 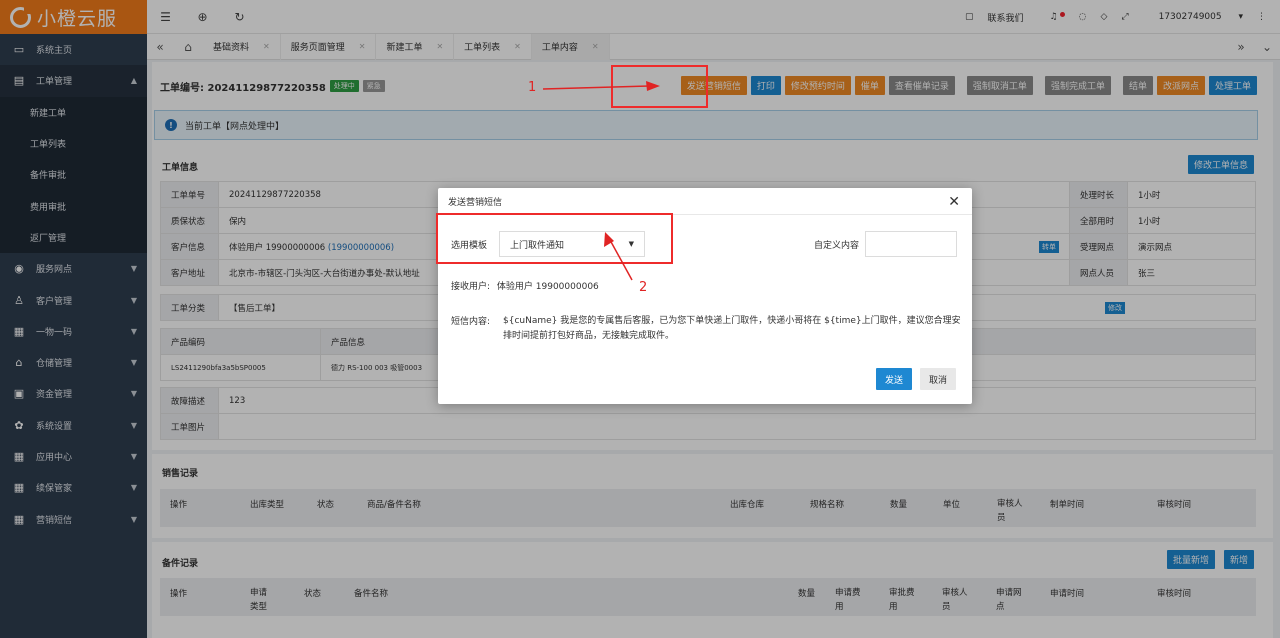 What do you see at coordinates (601, 181) in the screenshot?
I see `arrow-annotations` at bounding box center [601, 181].